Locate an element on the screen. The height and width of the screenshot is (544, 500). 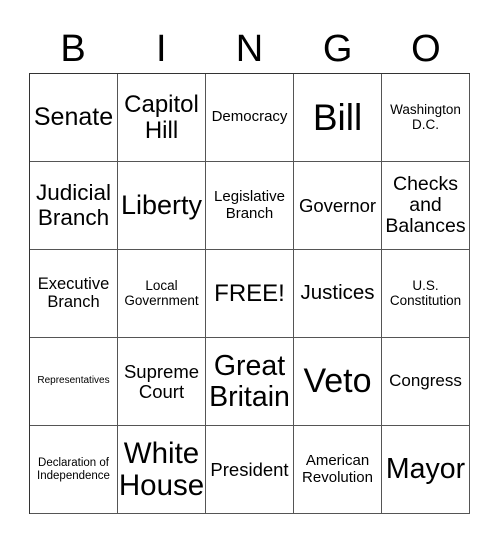
bingo-cell: Capitol Hill is located at coordinates (162, 118).